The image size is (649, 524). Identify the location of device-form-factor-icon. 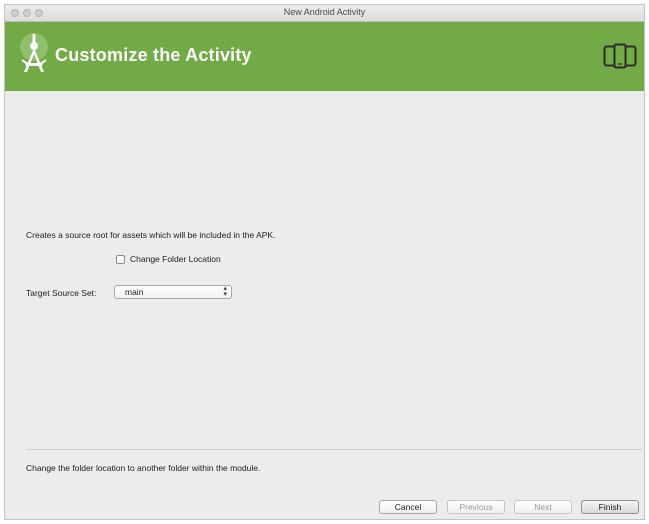
(620, 56).